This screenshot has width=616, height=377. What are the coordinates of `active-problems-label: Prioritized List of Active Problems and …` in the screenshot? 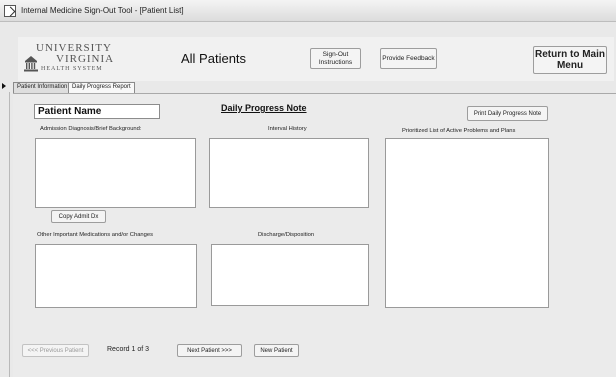 It's located at (459, 131).